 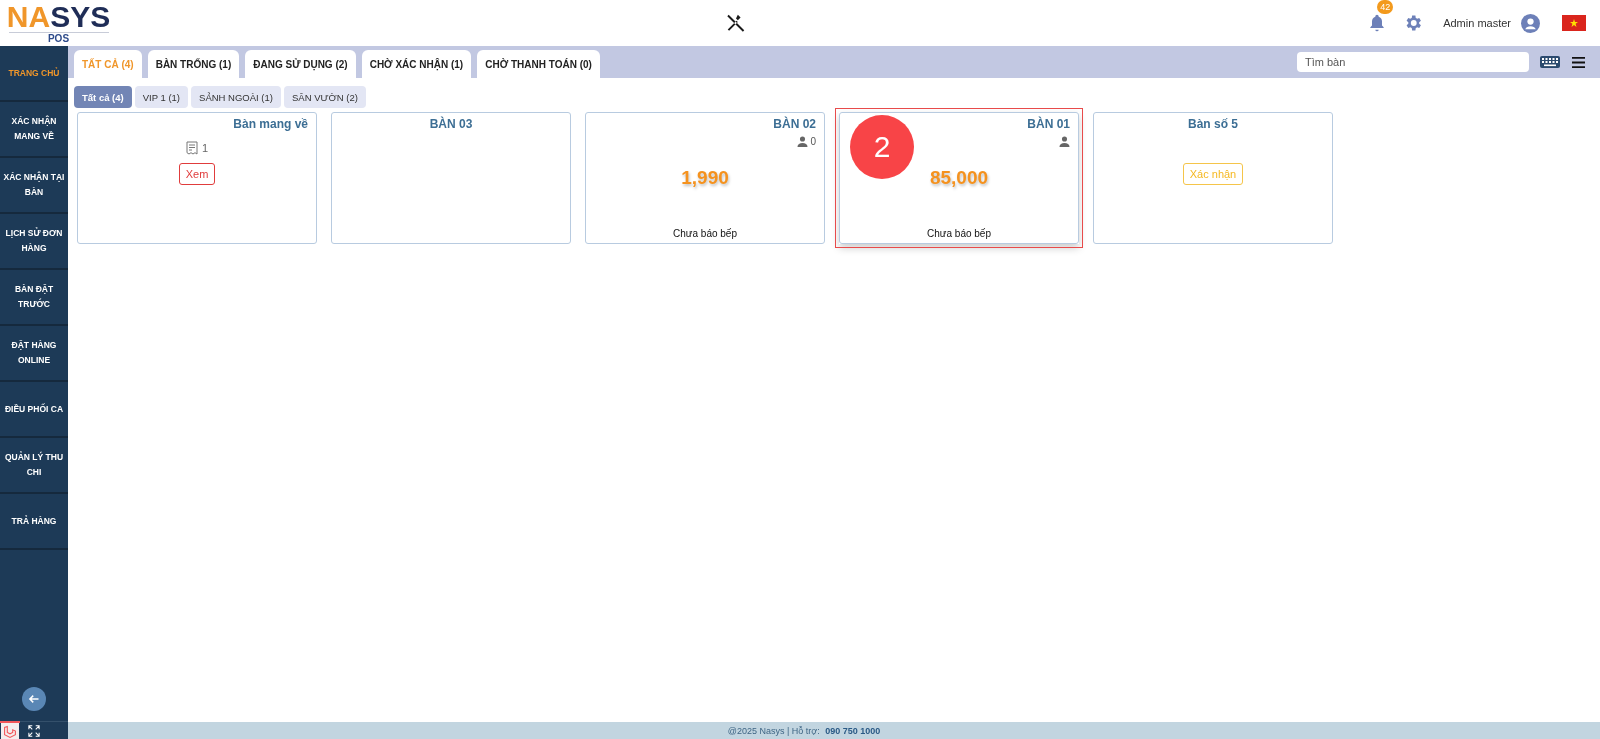 What do you see at coordinates (191, 148) in the screenshot?
I see `receipt-icon` at bounding box center [191, 148].